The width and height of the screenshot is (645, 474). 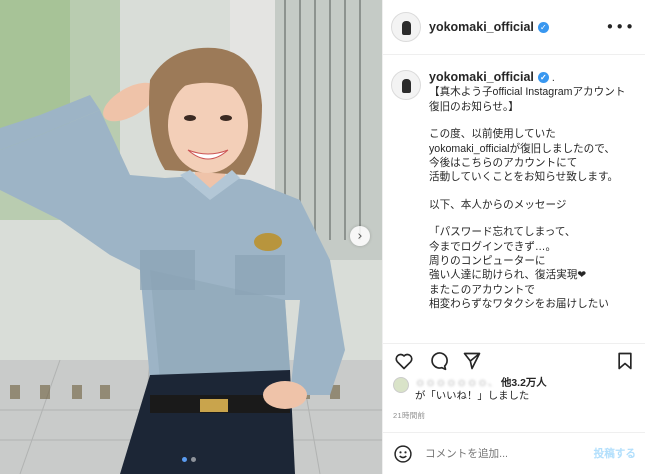 What do you see at coordinates (527, 99) in the screenshot?
I see `caption-line: 【真木よう子official Instagramアカウント復旧のお知らせ。】` at bounding box center [527, 99].